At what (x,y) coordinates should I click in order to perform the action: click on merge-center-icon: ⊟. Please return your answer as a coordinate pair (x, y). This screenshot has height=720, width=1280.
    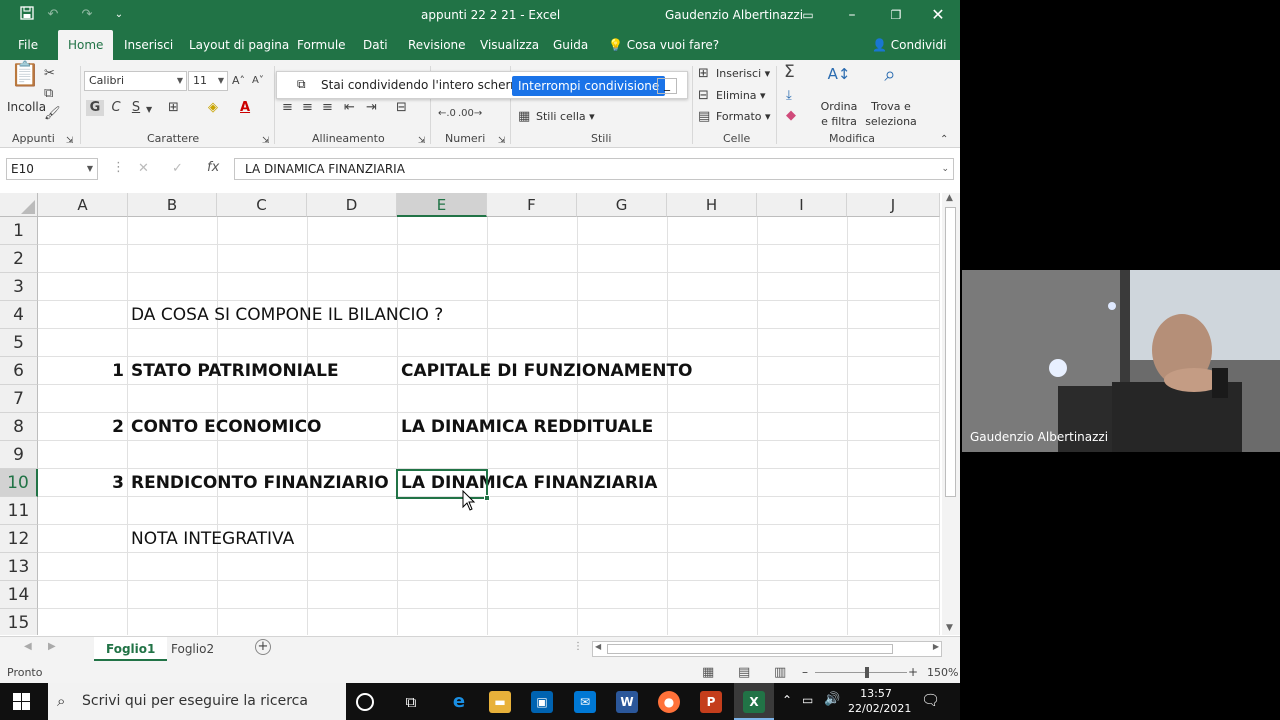
    Looking at the image, I should click on (401, 108).